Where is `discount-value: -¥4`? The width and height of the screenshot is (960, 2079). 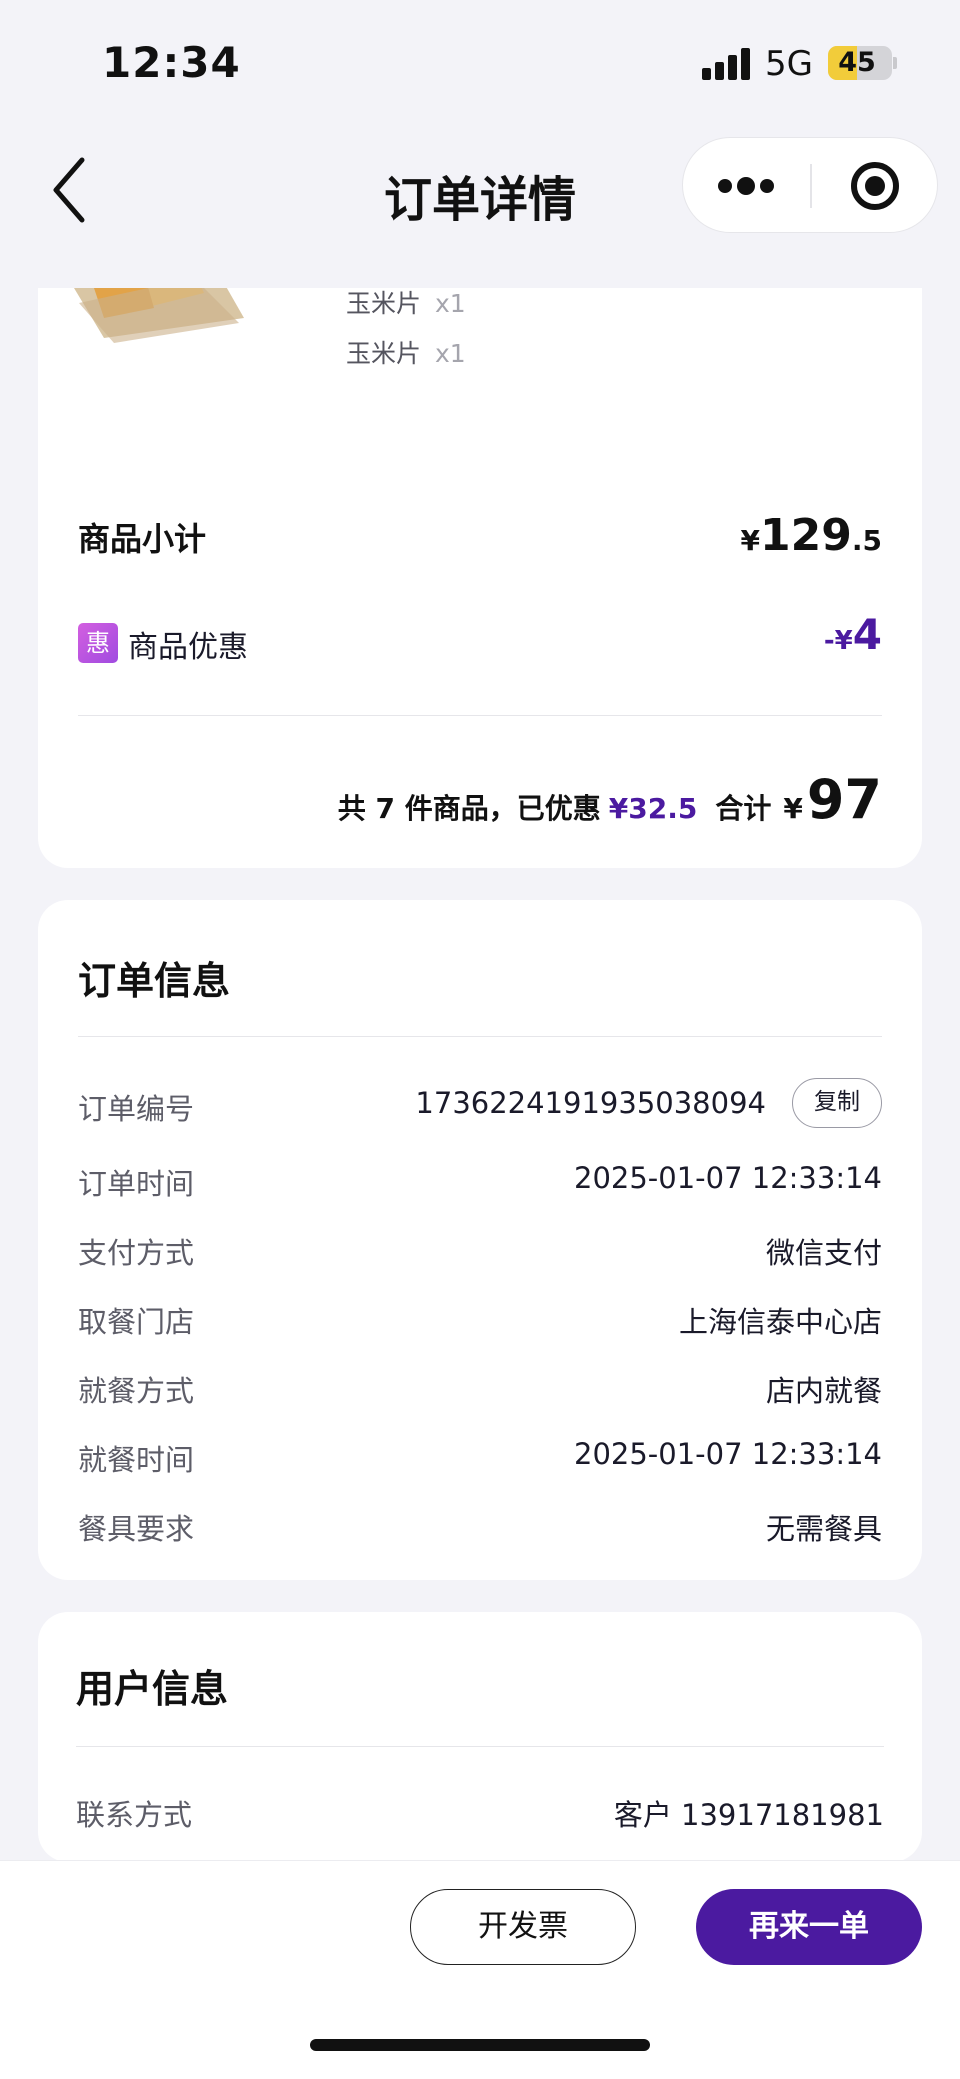
discount-value: -¥4 is located at coordinates (853, 634).